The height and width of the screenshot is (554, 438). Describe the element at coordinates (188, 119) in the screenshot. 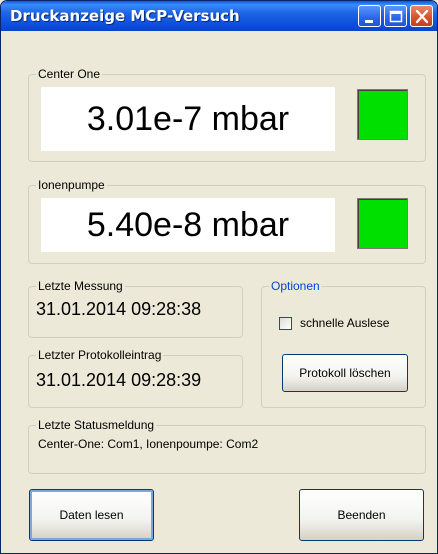

I see `center-one-pressure-value: 3.01e-7 mbar` at that location.